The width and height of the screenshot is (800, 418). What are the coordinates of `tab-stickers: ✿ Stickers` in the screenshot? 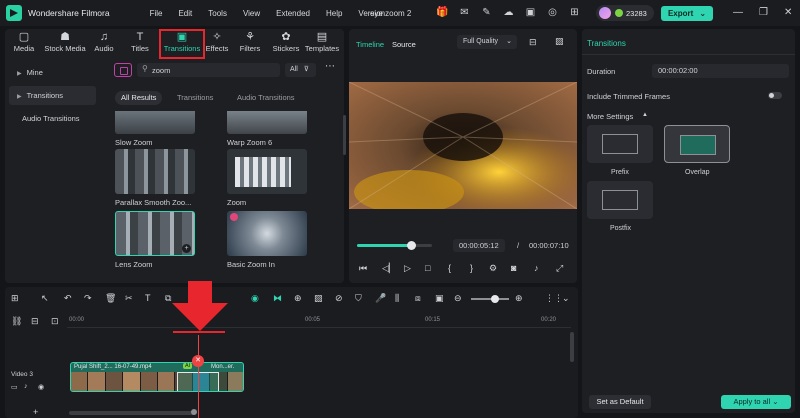 It's located at (286, 44).